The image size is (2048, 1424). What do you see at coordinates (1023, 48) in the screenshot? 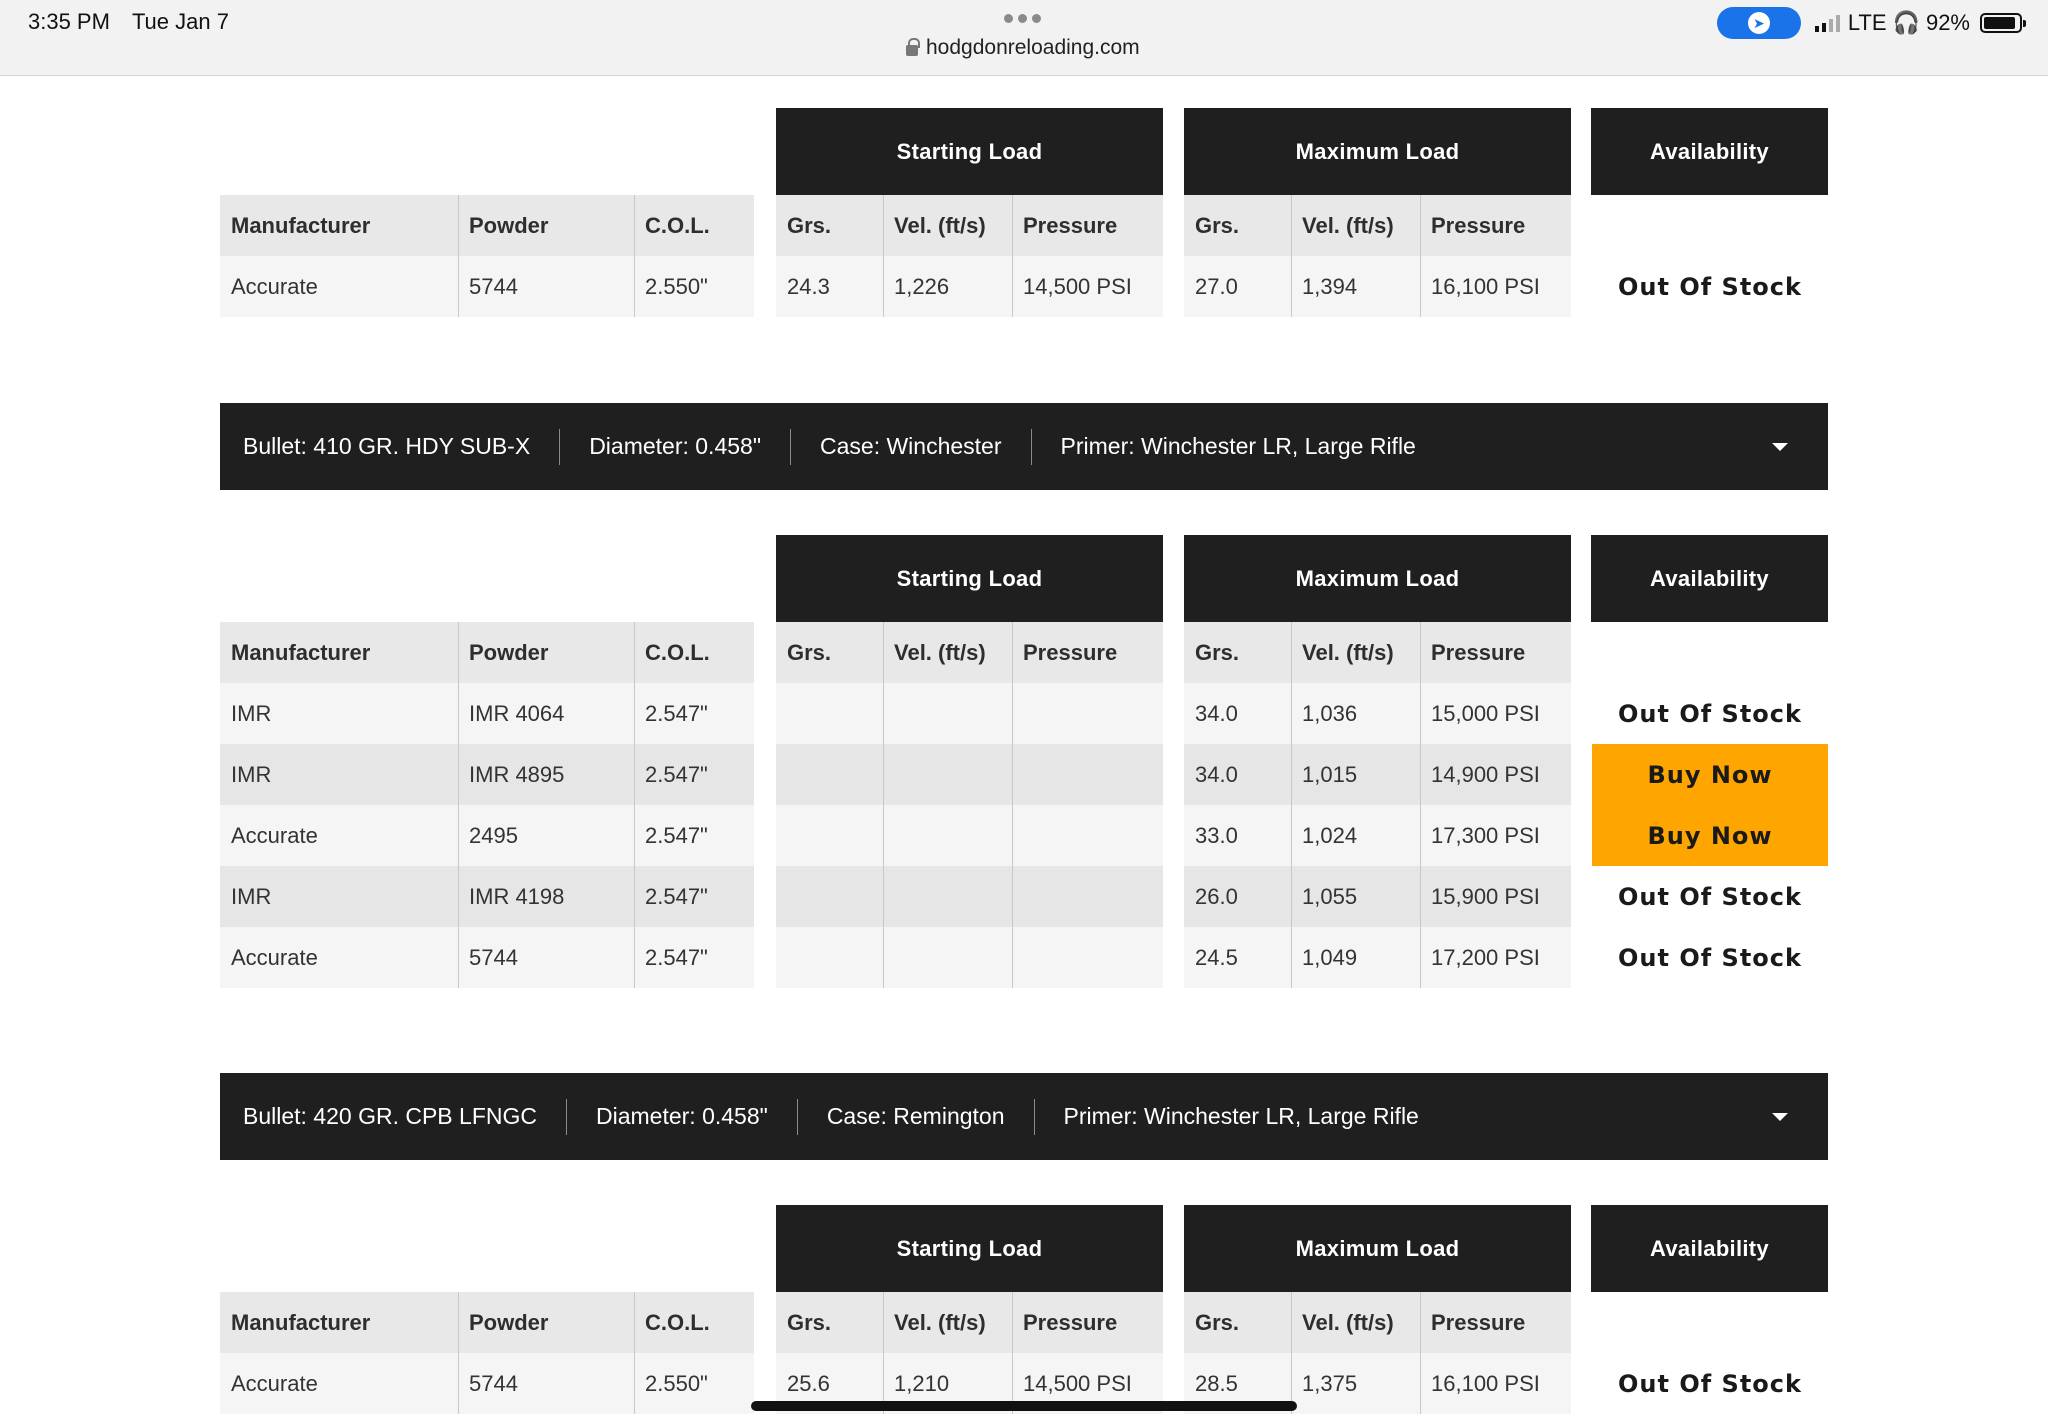
I see `address-bar: hodgdonreloading.com` at bounding box center [1023, 48].